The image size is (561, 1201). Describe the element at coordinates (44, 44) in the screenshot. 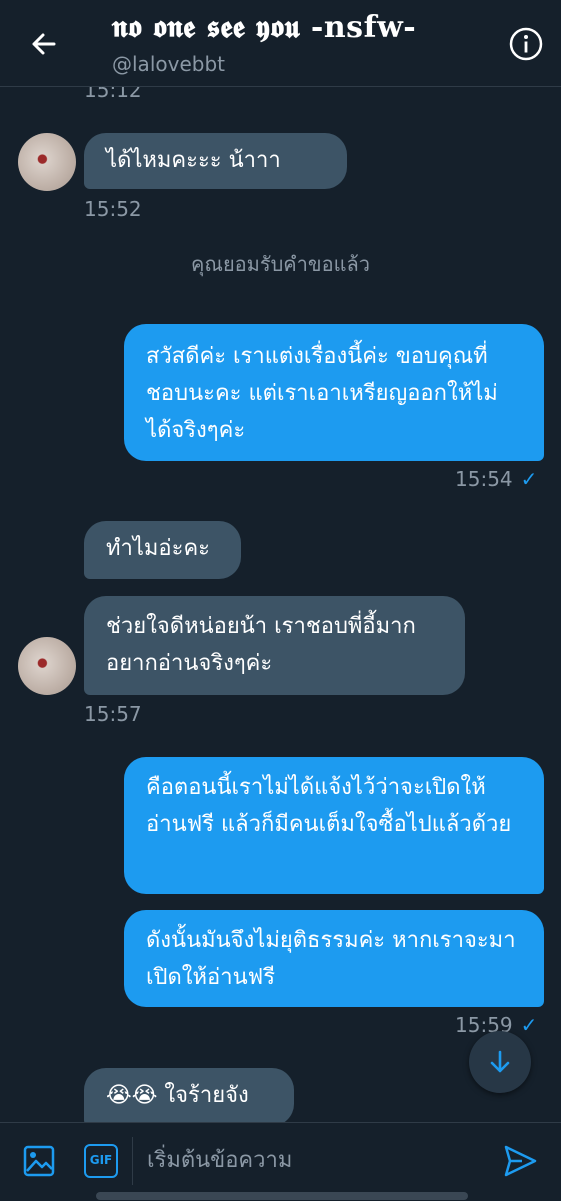

I see `arrow-left-icon` at that location.